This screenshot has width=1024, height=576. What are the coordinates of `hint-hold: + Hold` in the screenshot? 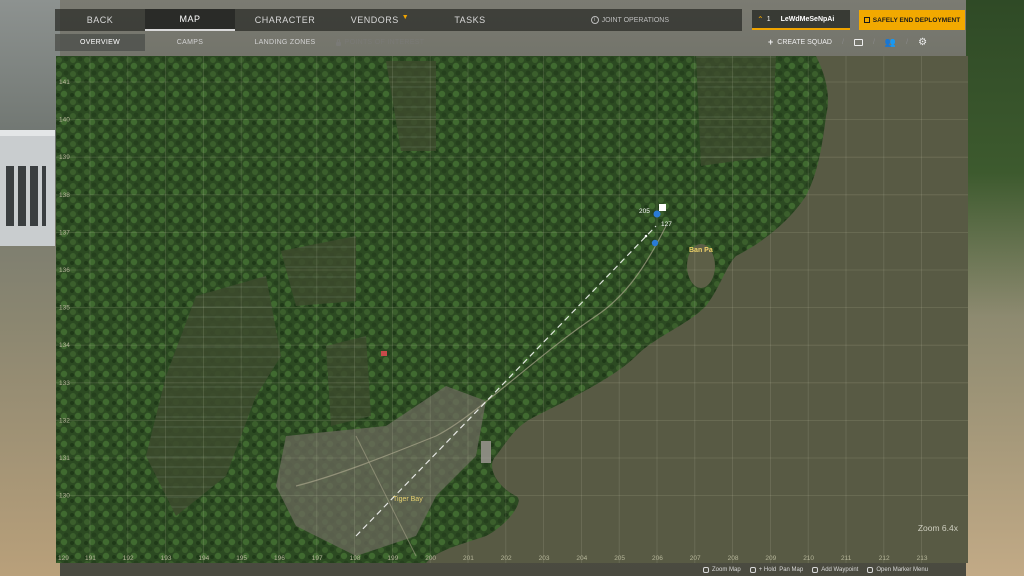 It's located at (767, 570).